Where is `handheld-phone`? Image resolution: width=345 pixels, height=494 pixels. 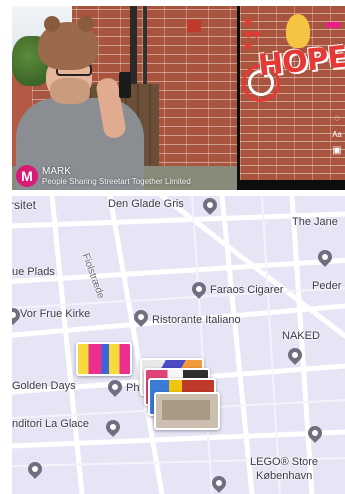
handheld-phone is located at coordinates (125, 85).